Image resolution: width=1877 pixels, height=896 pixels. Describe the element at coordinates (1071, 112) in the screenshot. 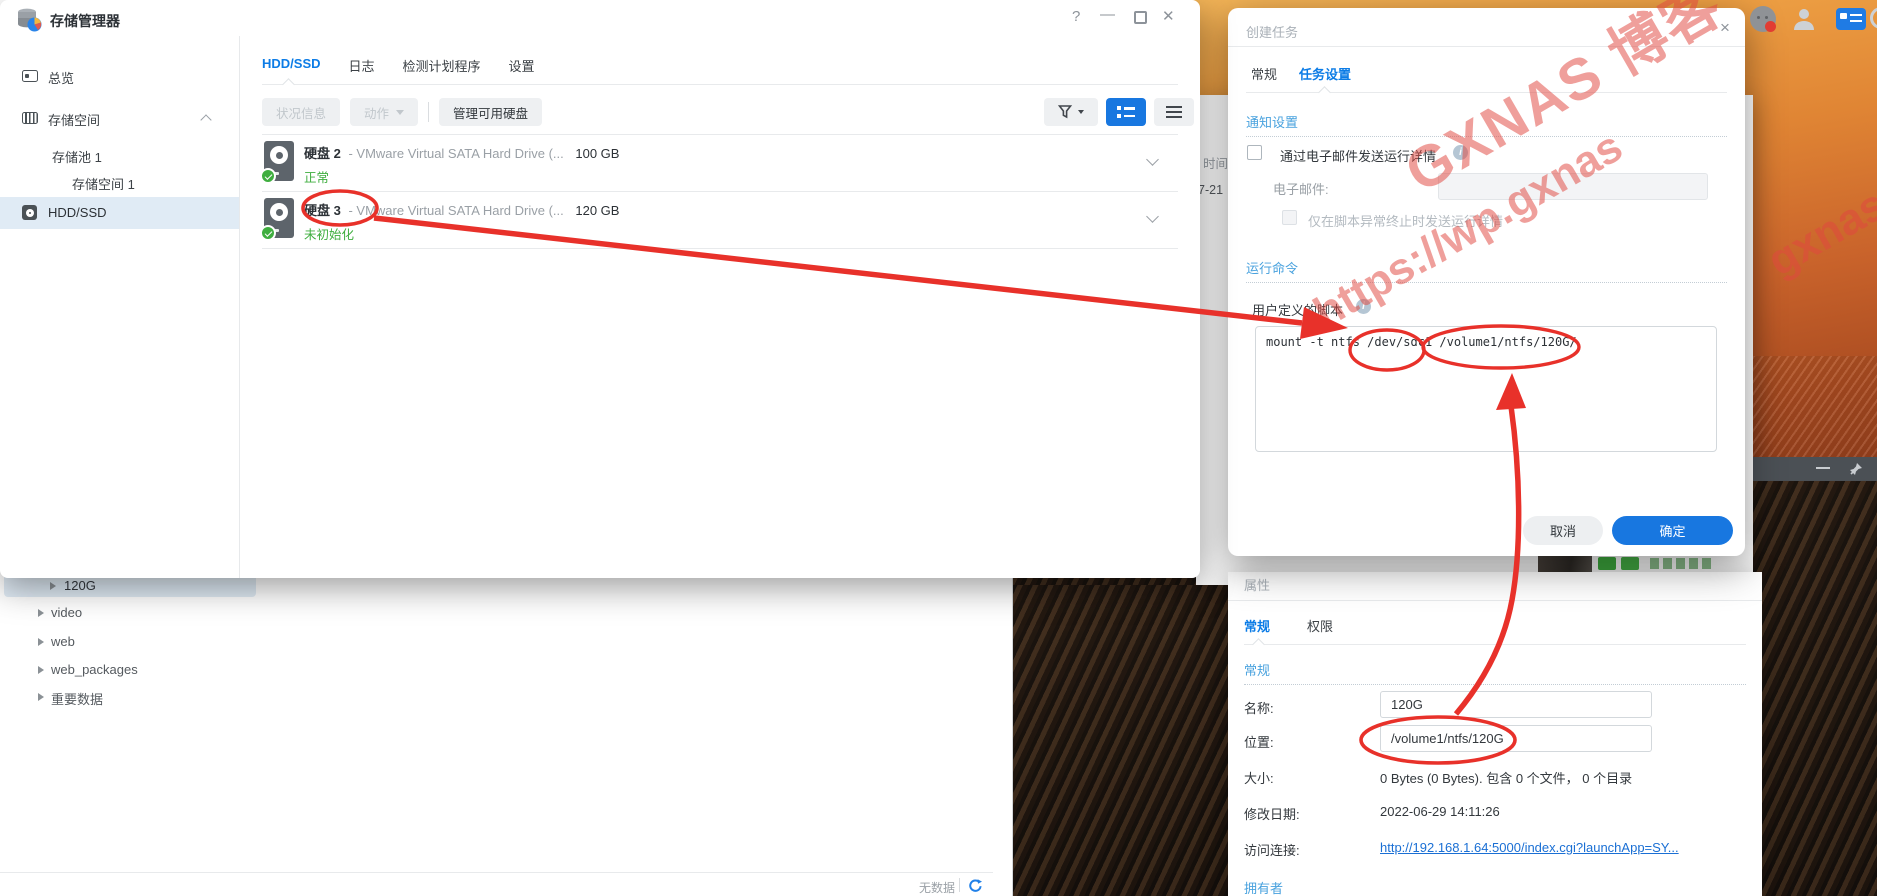

I see `filter-button` at that location.